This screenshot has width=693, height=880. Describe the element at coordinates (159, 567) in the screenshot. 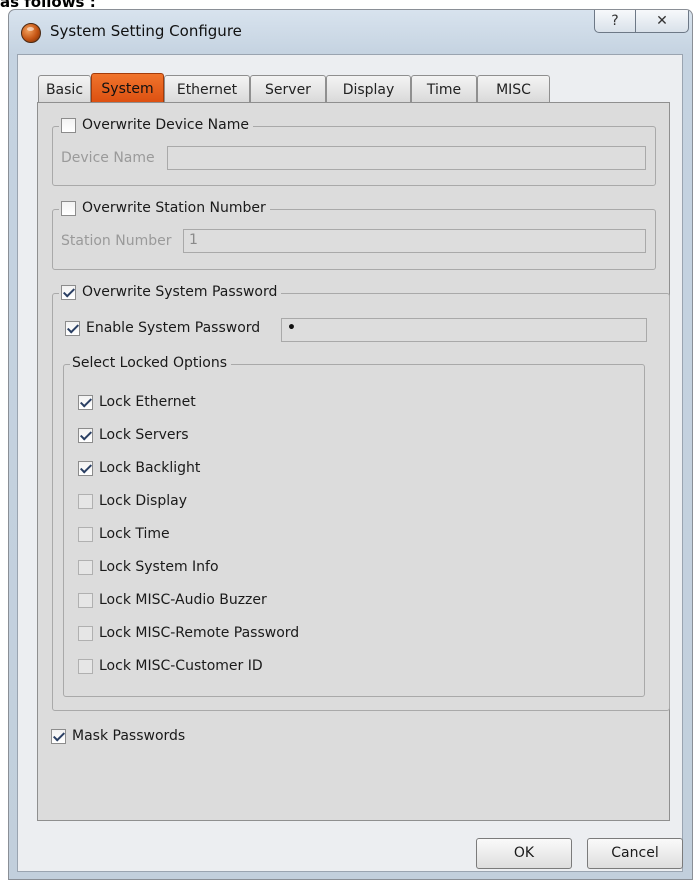

I see `lock-option-label: Lock System Info` at that location.